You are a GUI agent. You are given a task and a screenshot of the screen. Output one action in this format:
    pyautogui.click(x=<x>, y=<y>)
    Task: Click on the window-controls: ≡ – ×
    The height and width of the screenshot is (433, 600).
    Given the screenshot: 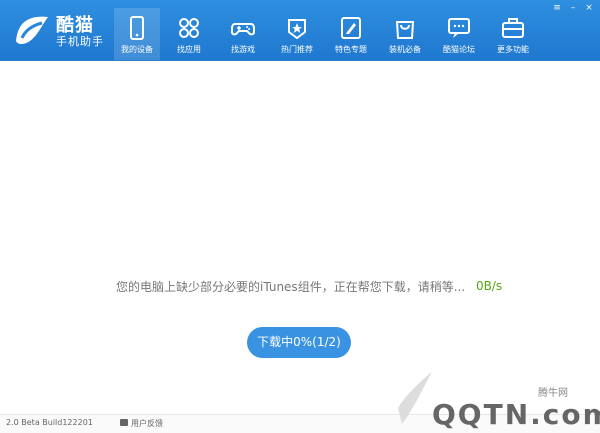 What is the action you would take?
    pyautogui.click(x=573, y=8)
    